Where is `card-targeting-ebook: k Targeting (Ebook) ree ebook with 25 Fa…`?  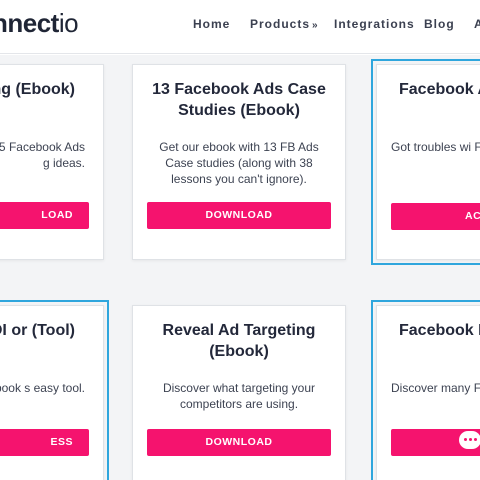
card-targeting-ebook: k Targeting (Ebook) ree ebook with 25 Fa… is located at coordinates (52, 162).